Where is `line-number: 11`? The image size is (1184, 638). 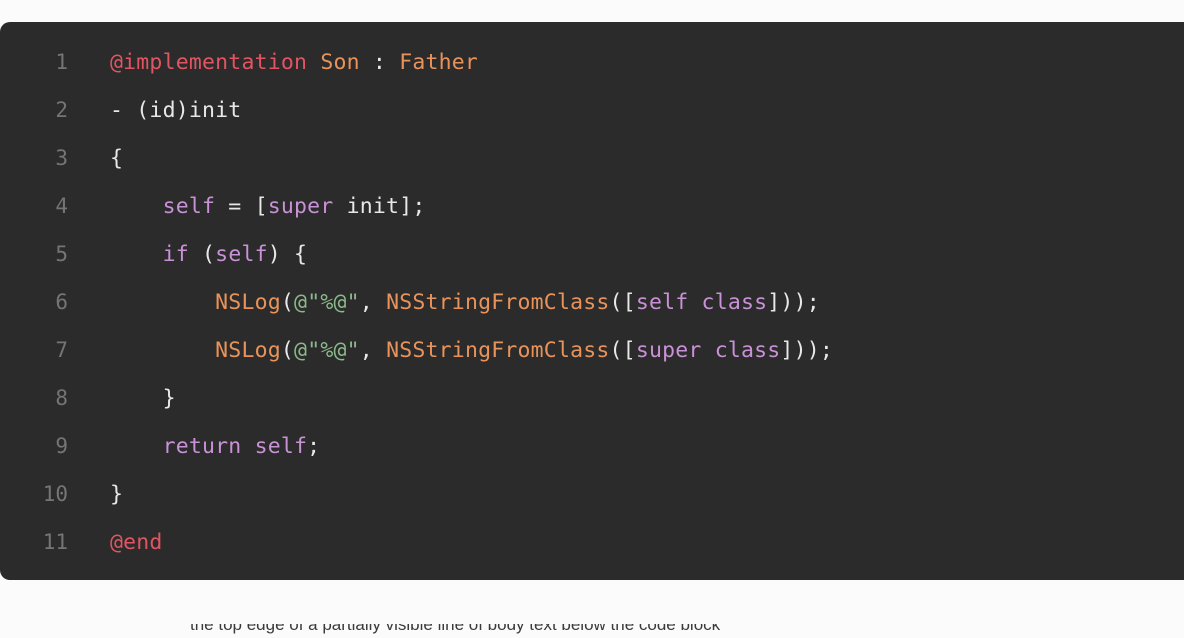
line-number: 11 is located at coordinates (55, 542).